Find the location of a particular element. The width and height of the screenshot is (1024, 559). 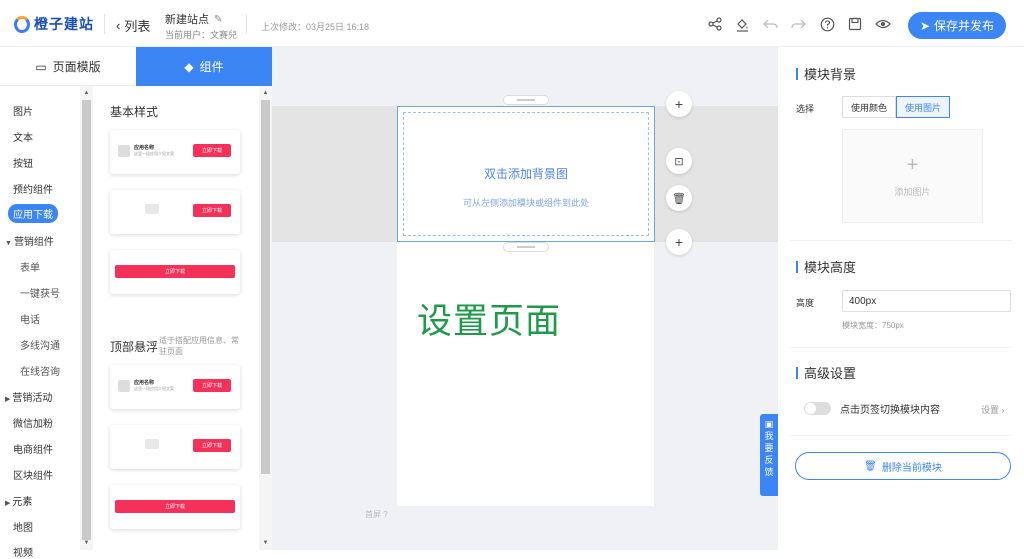

insert-icon: ⊡ is located at coordinates (679, 161).